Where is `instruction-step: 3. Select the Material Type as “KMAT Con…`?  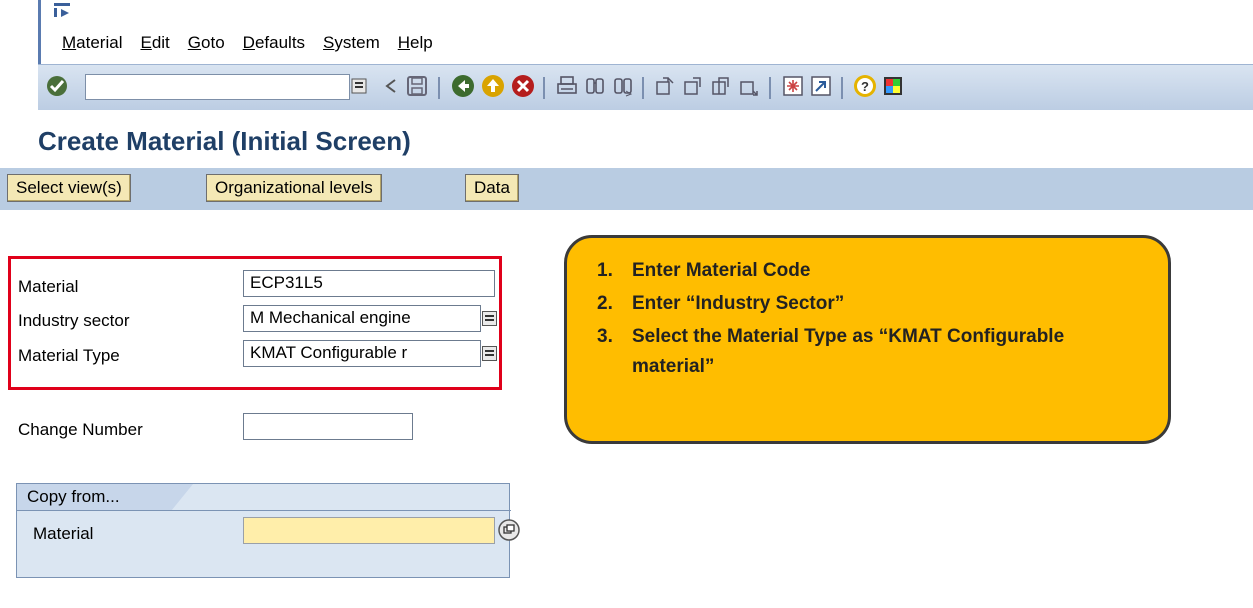 instruction-step: 3. Select the Material Type as “KMAT Con… is located at coordinates (834, 352).